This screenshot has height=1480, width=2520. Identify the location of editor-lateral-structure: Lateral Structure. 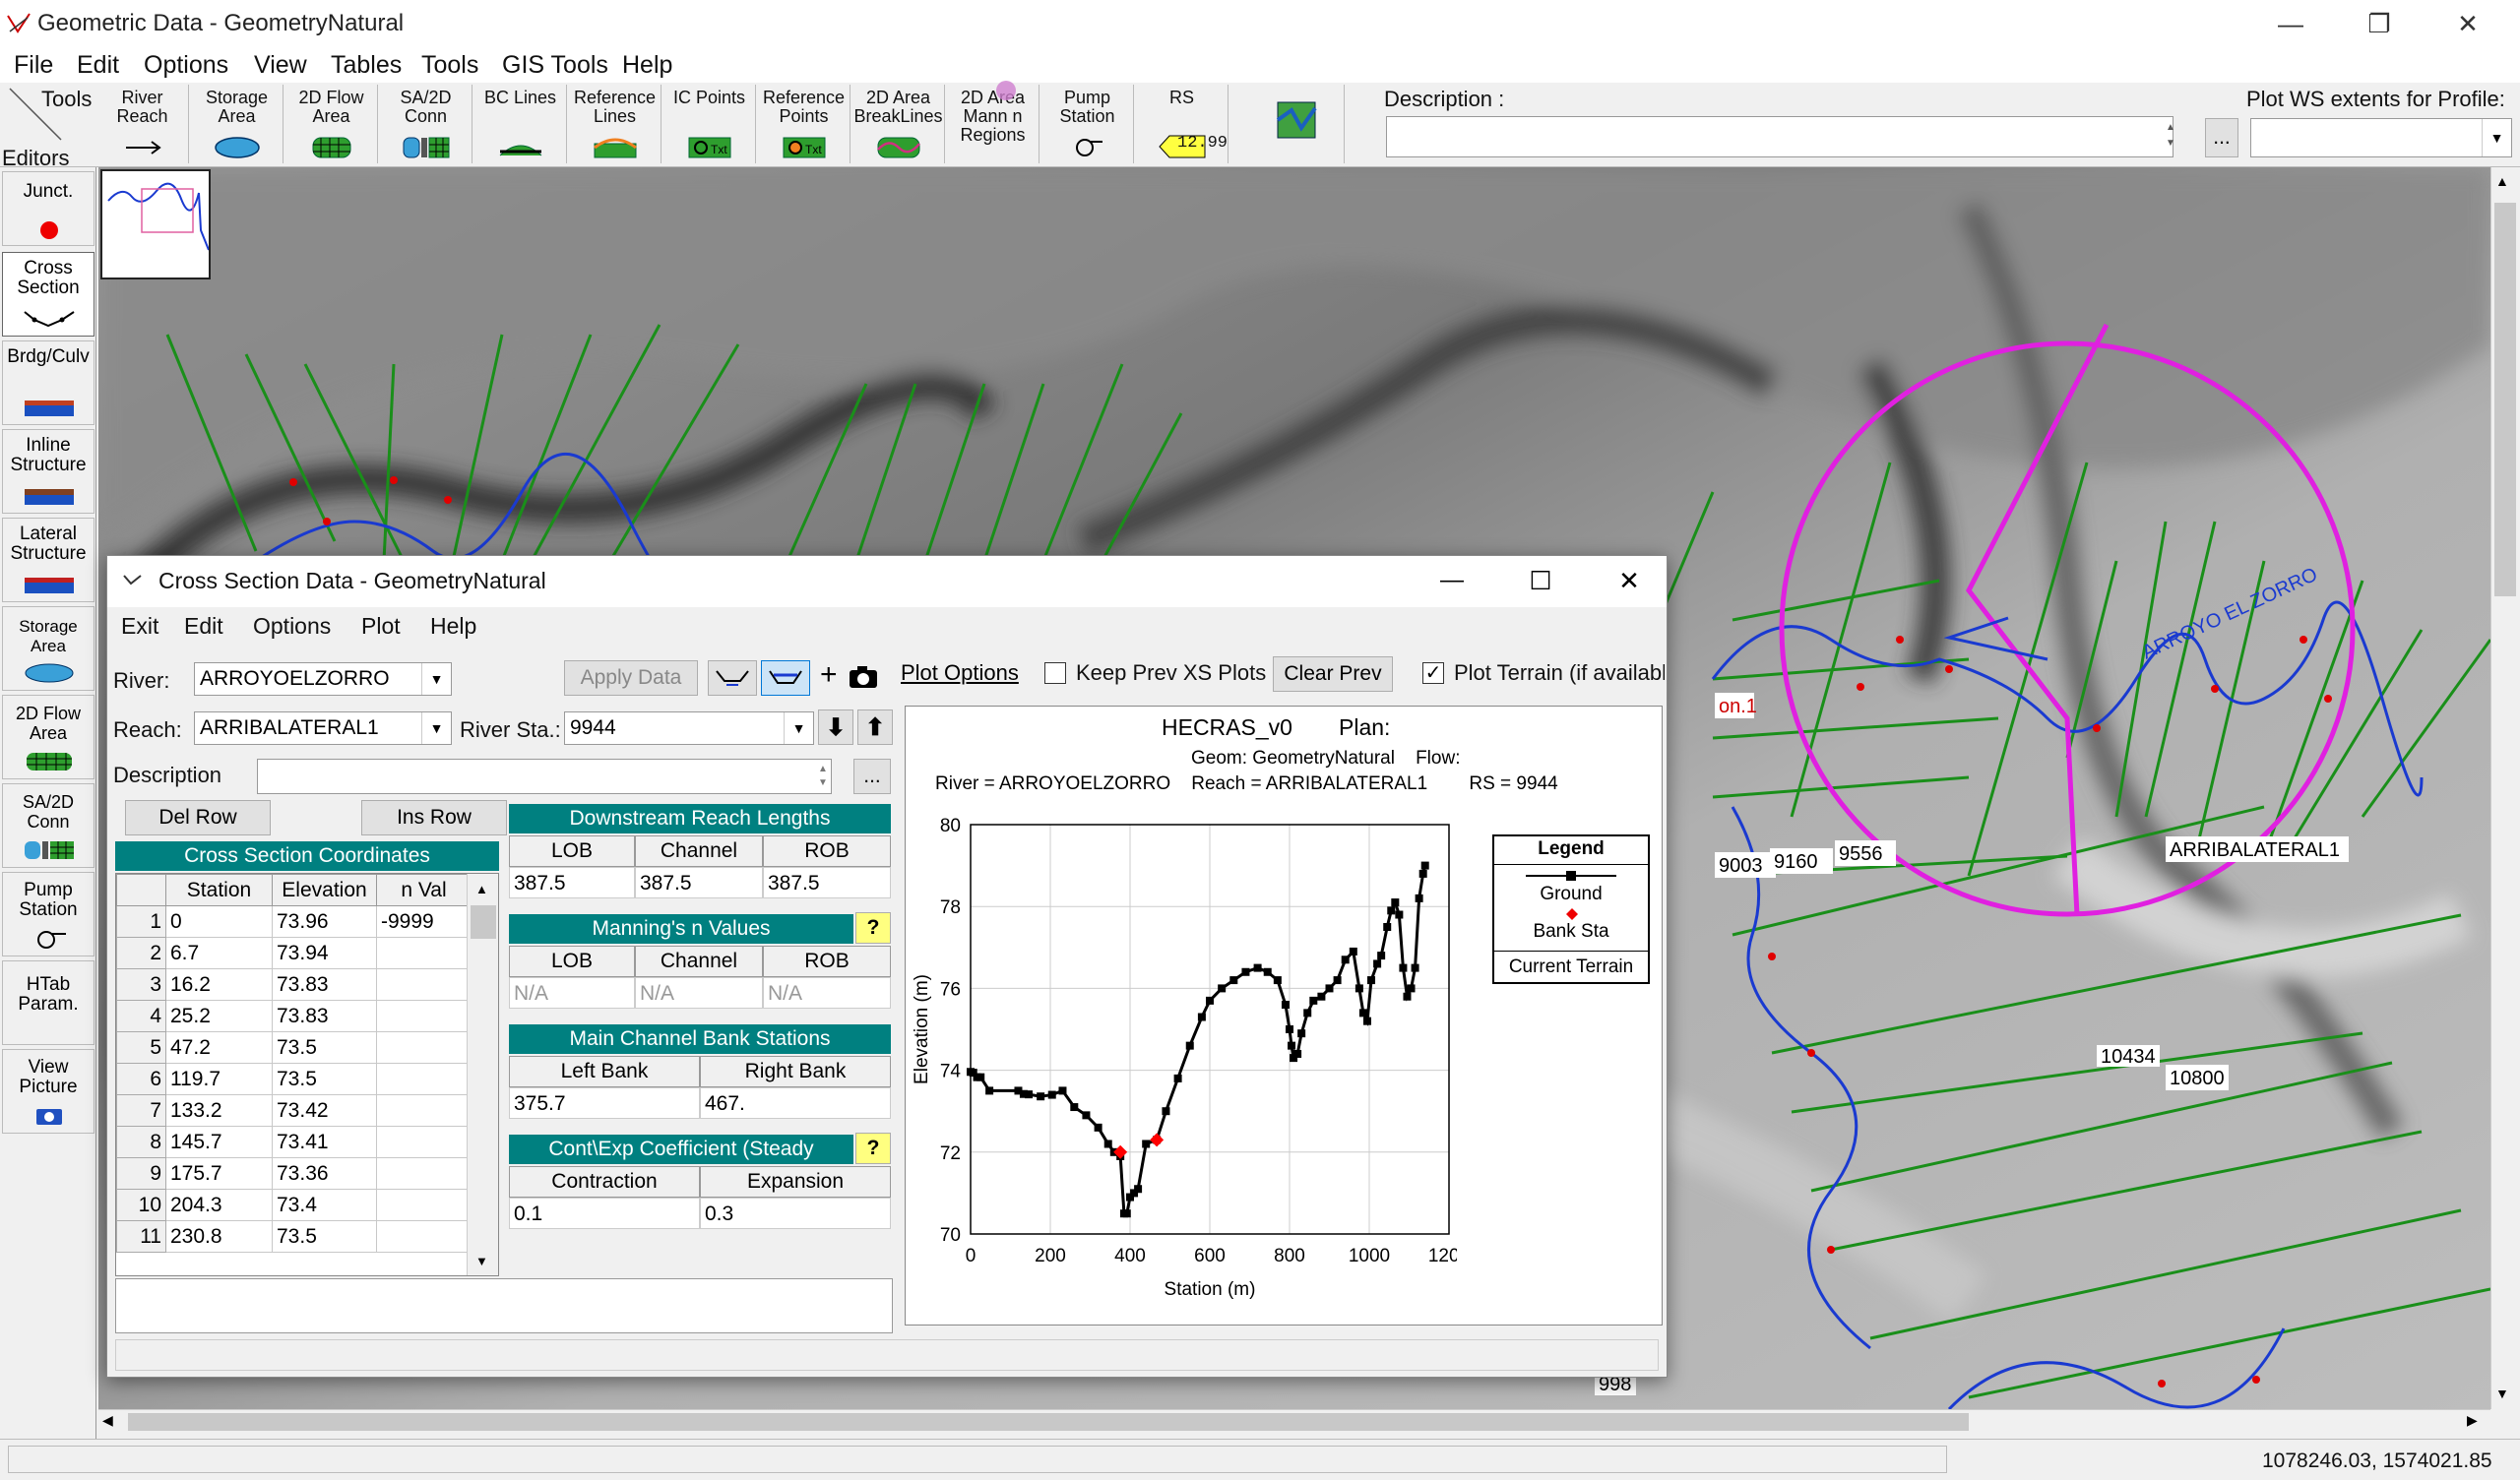
(48, 560).